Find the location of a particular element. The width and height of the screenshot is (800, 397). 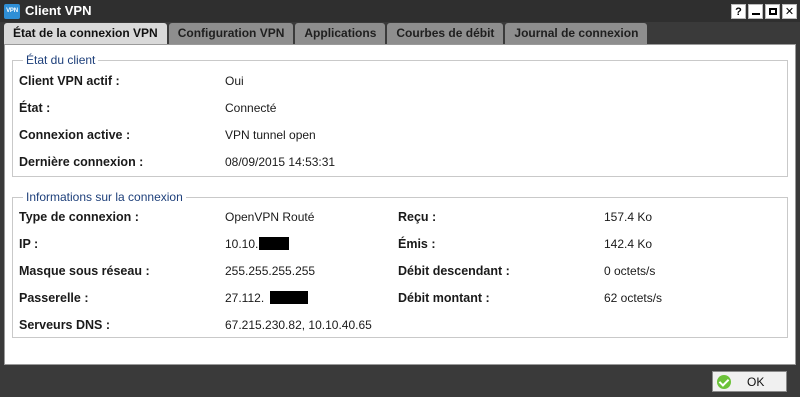

ok-button: OK is located at coordinates (749, 381).